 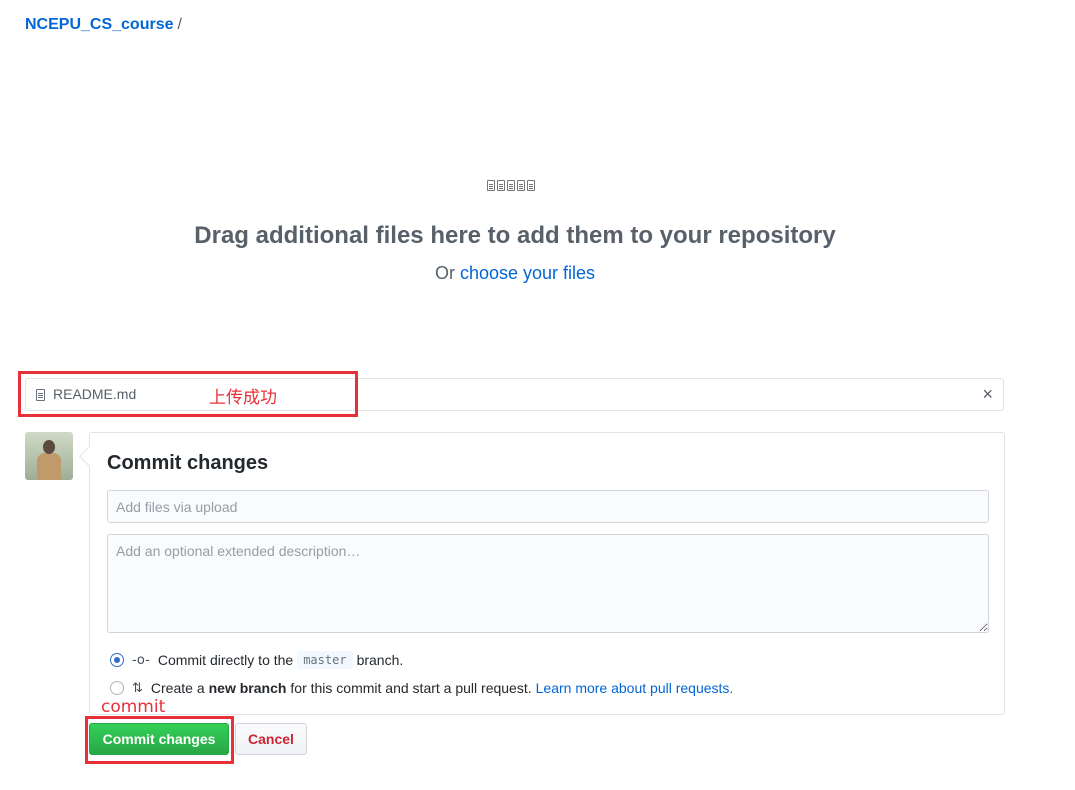 I want to click on commit-direct-suffix: branch., so click(x=380, y=660).